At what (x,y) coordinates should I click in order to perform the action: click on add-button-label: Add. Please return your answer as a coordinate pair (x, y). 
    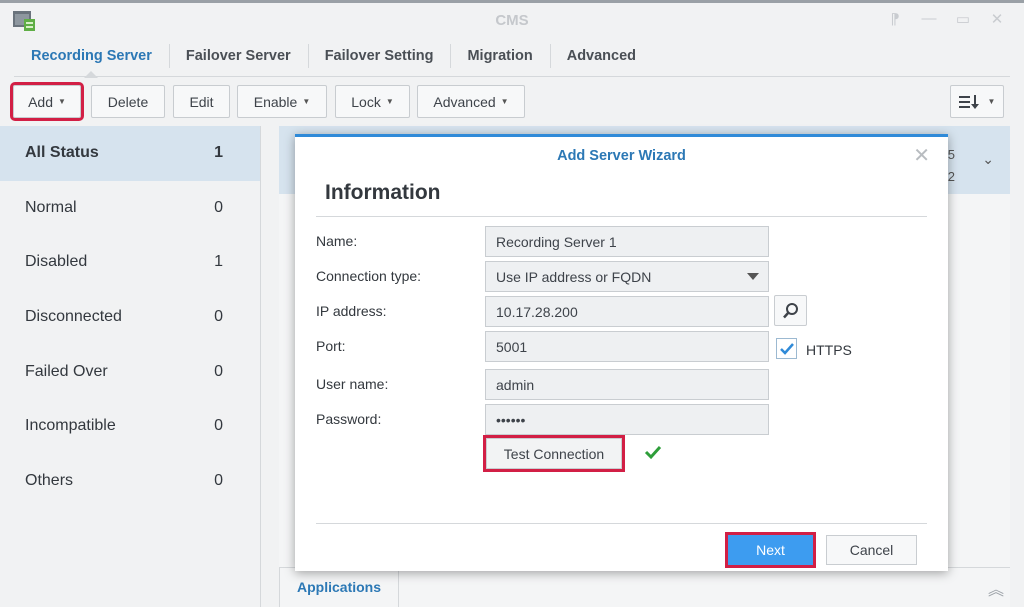
    Looking at the image, I should click on (40, 101).